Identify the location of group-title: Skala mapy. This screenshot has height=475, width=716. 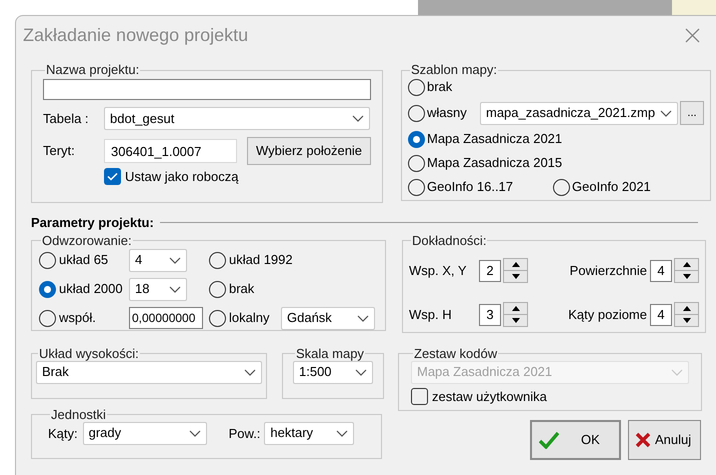
(330, 353).